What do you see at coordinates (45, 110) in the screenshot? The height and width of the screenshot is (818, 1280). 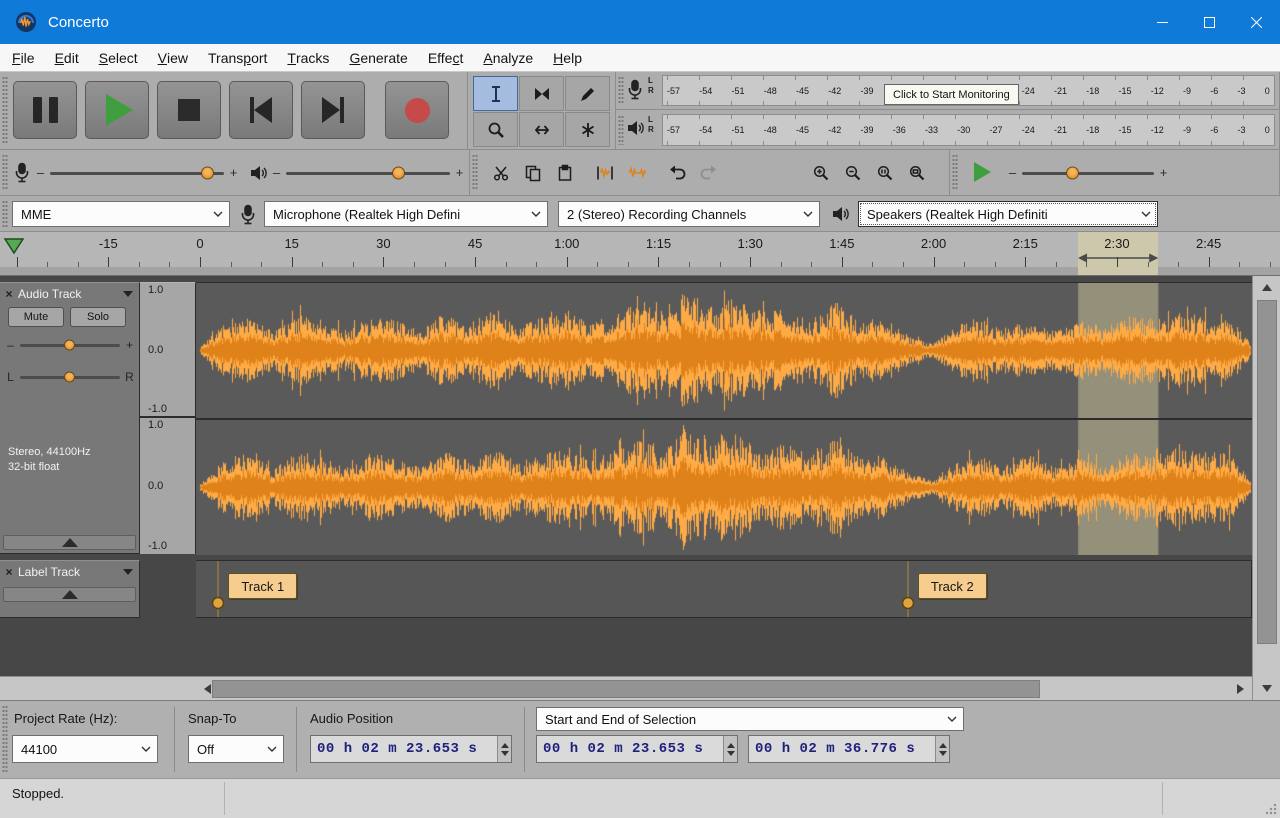 I see `pause-button` at bounding box center [45, 110].